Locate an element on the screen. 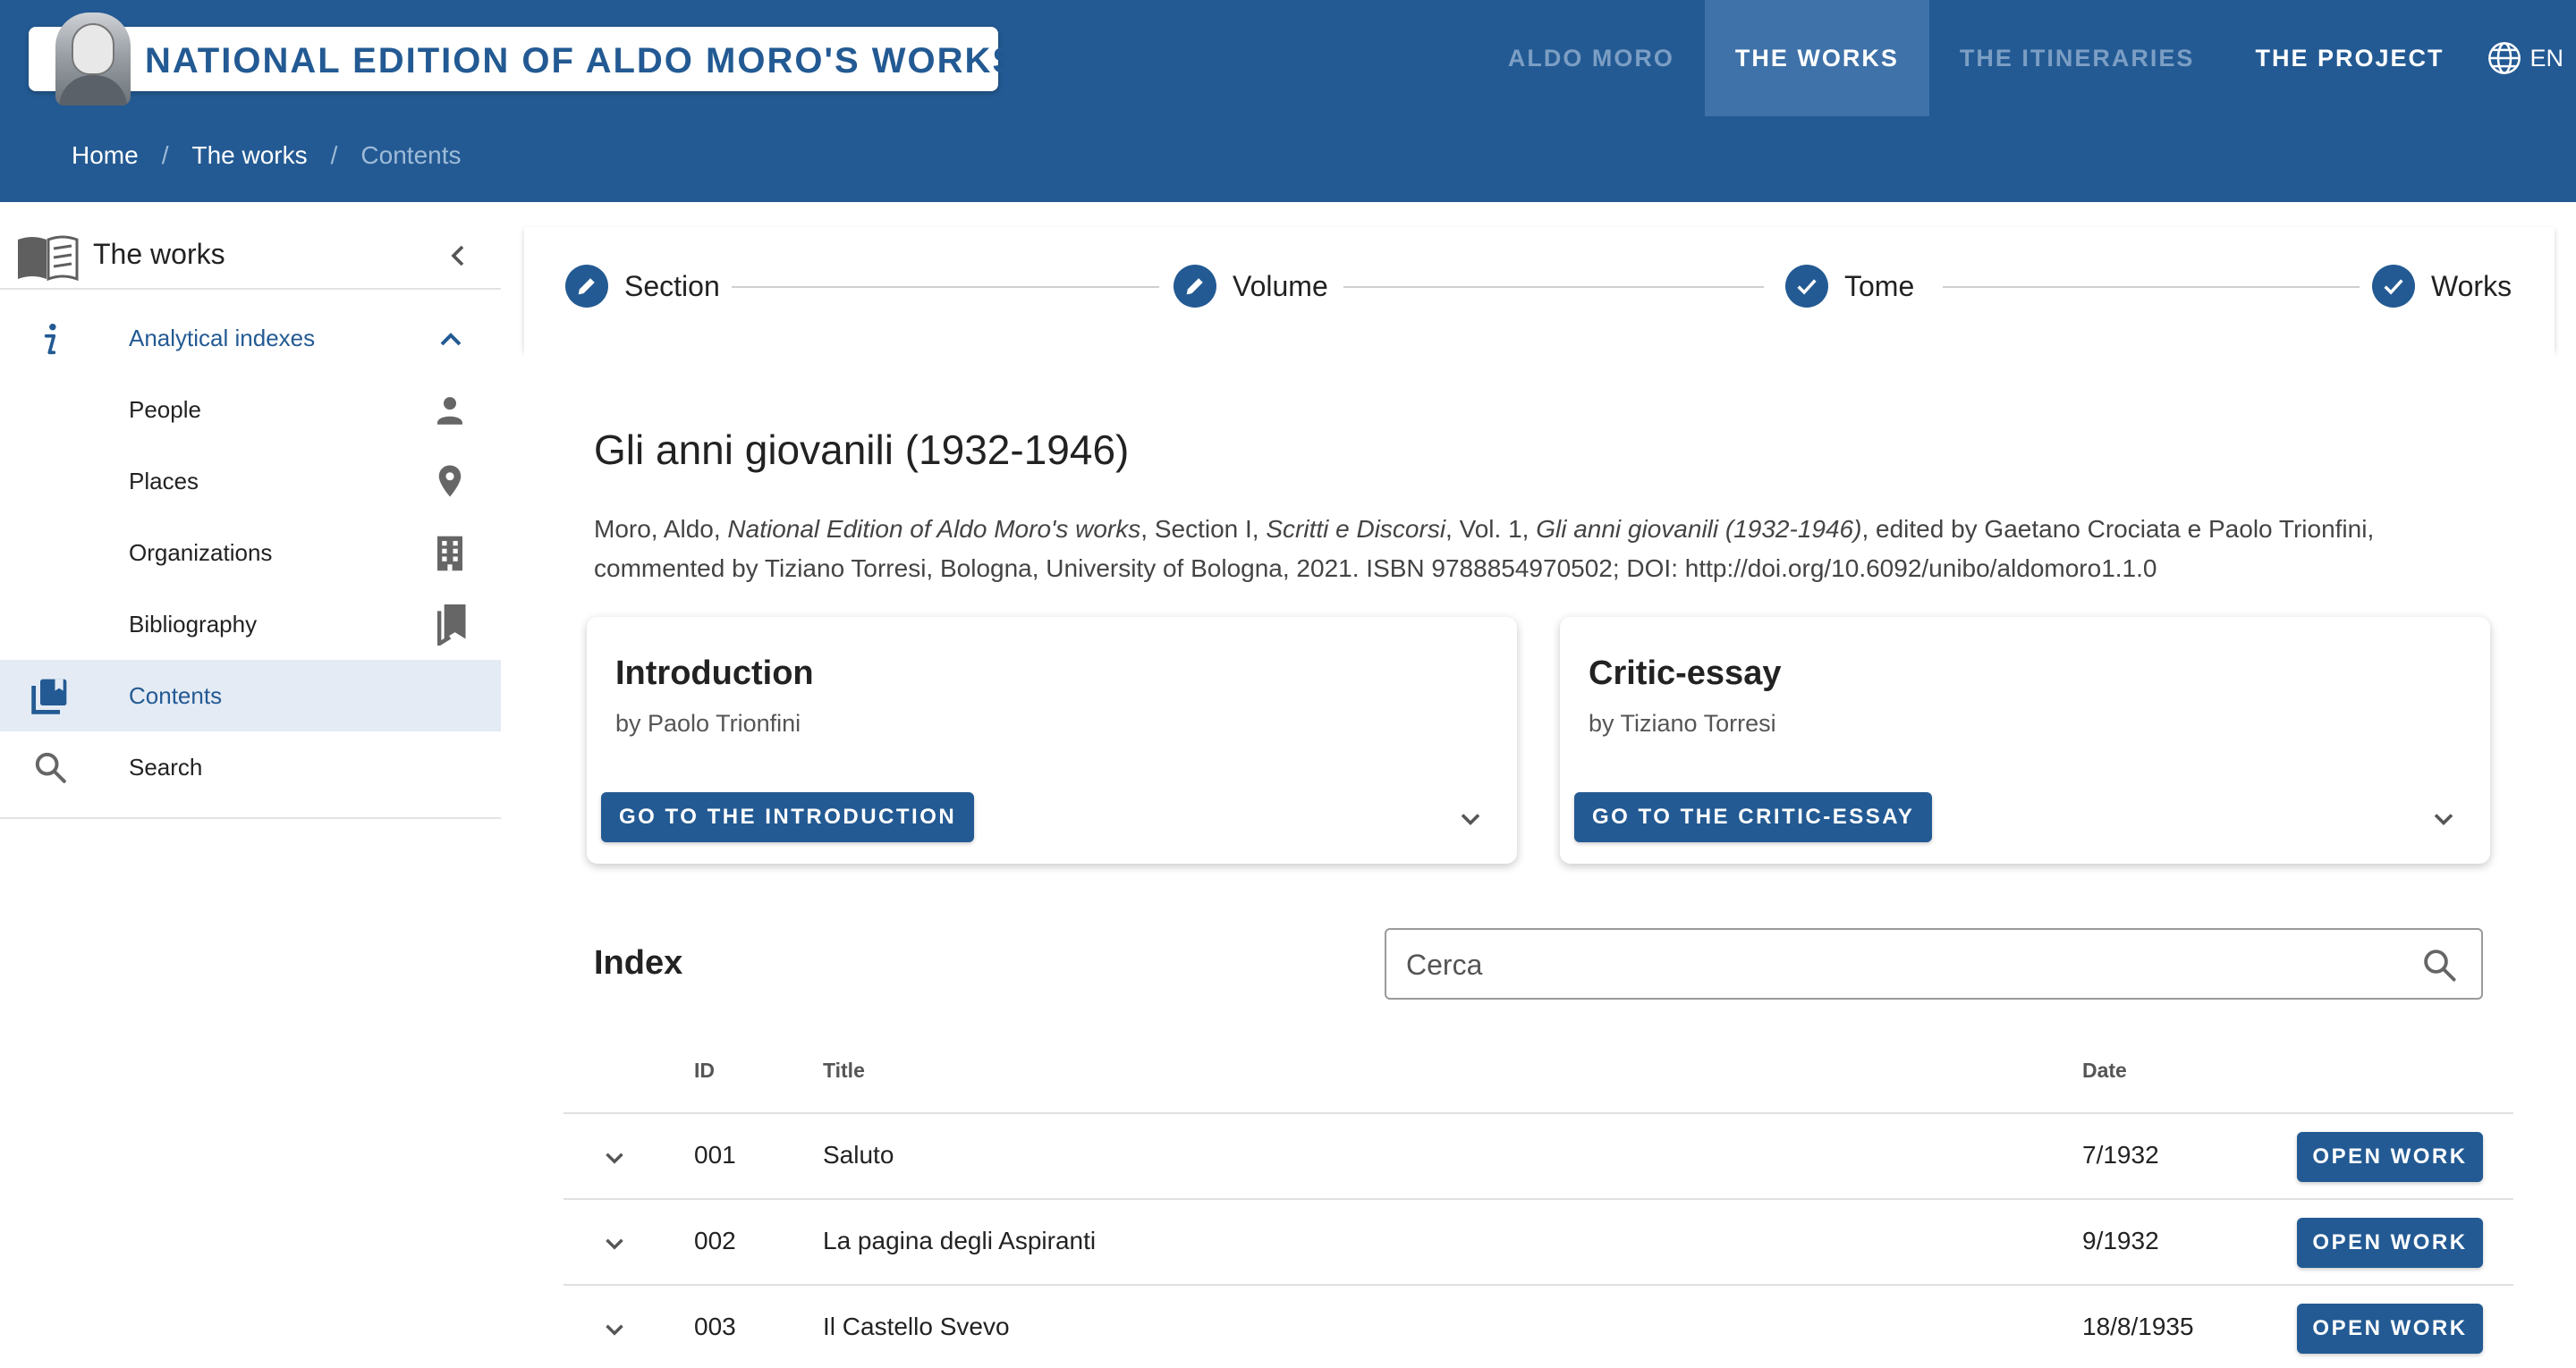 Image resolution: width=2576 pixels, height=1368 pixels. breadcrumb-stepper: Section Volume Tome Works is located at coordinates (1539, 288).